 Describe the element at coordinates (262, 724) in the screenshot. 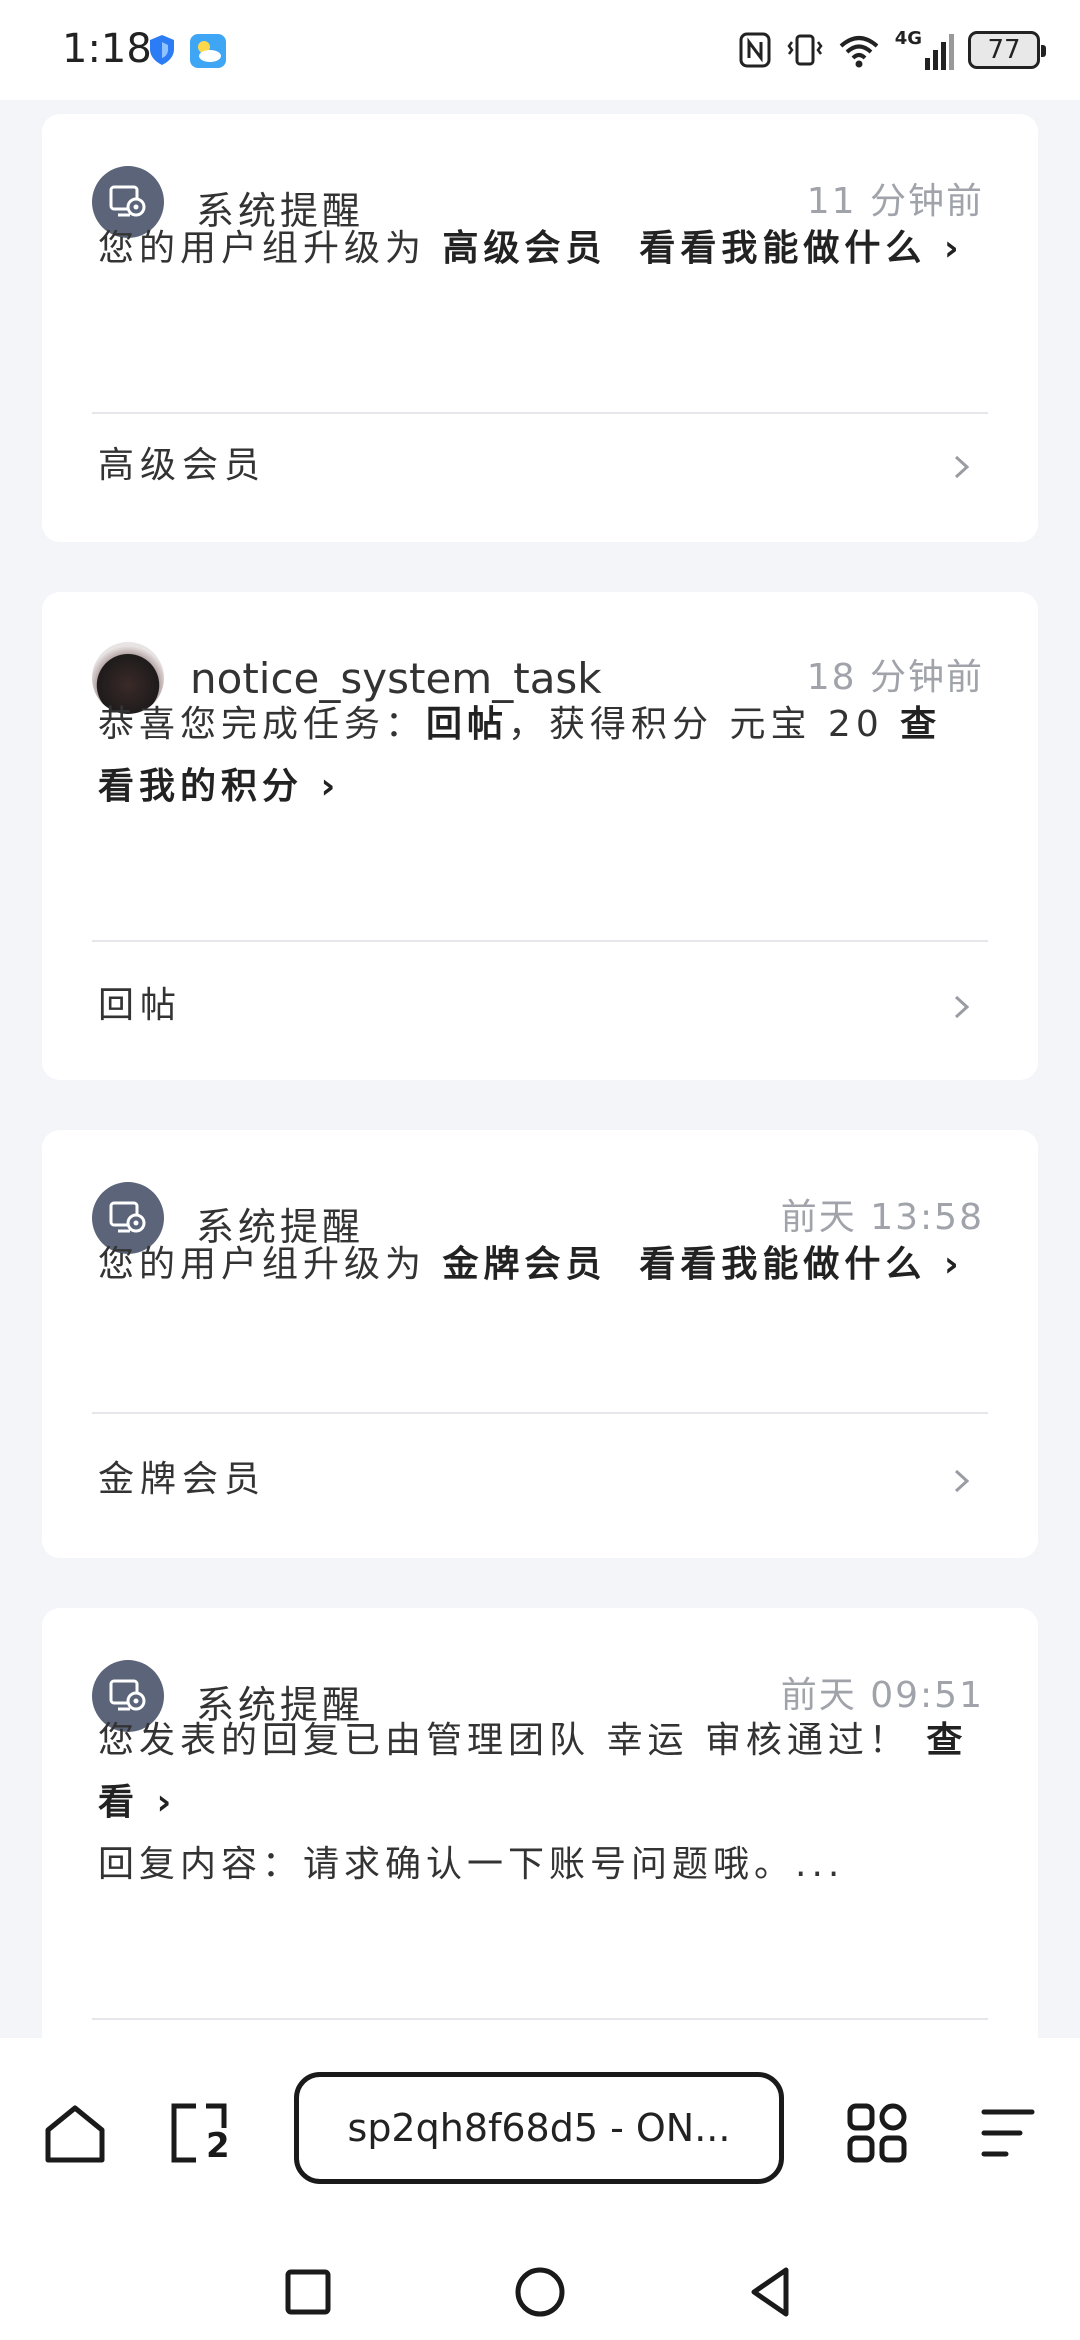

I see `message-text: 恭喜您完成任务：` at that location.